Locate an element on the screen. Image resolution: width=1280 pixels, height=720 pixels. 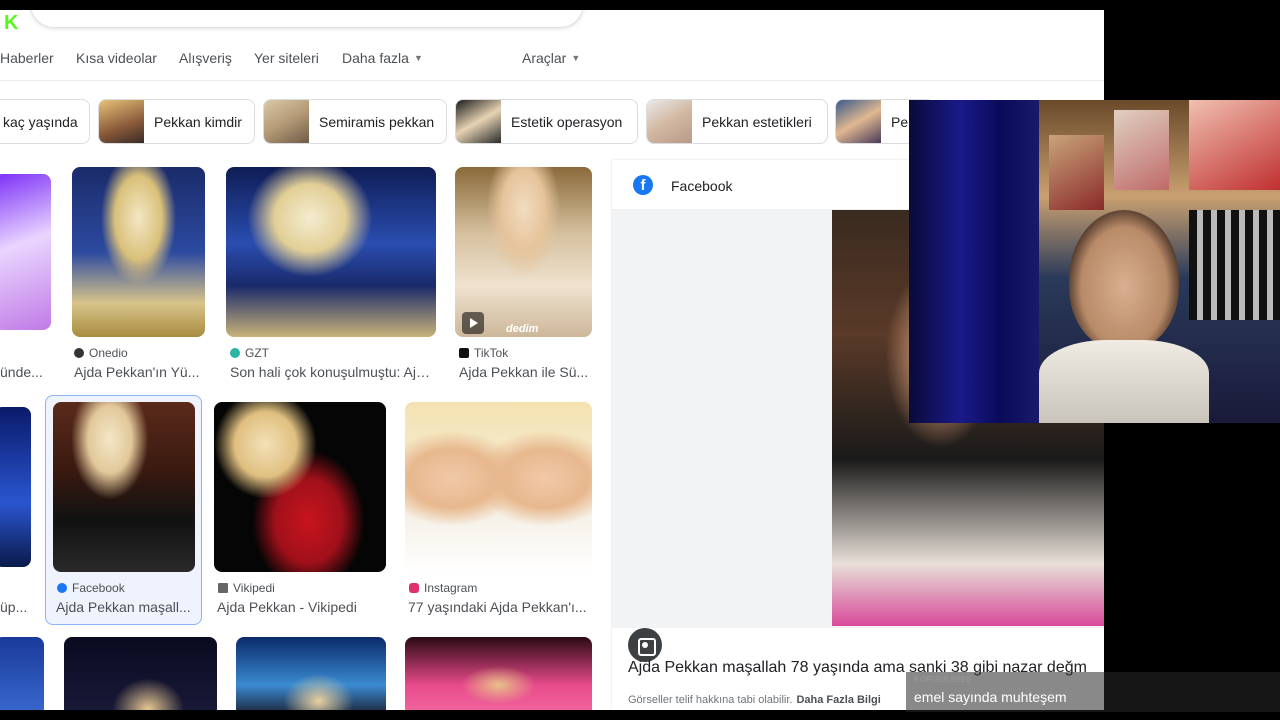
chip: Estetik operasyon is located at coordinates (546, 121).